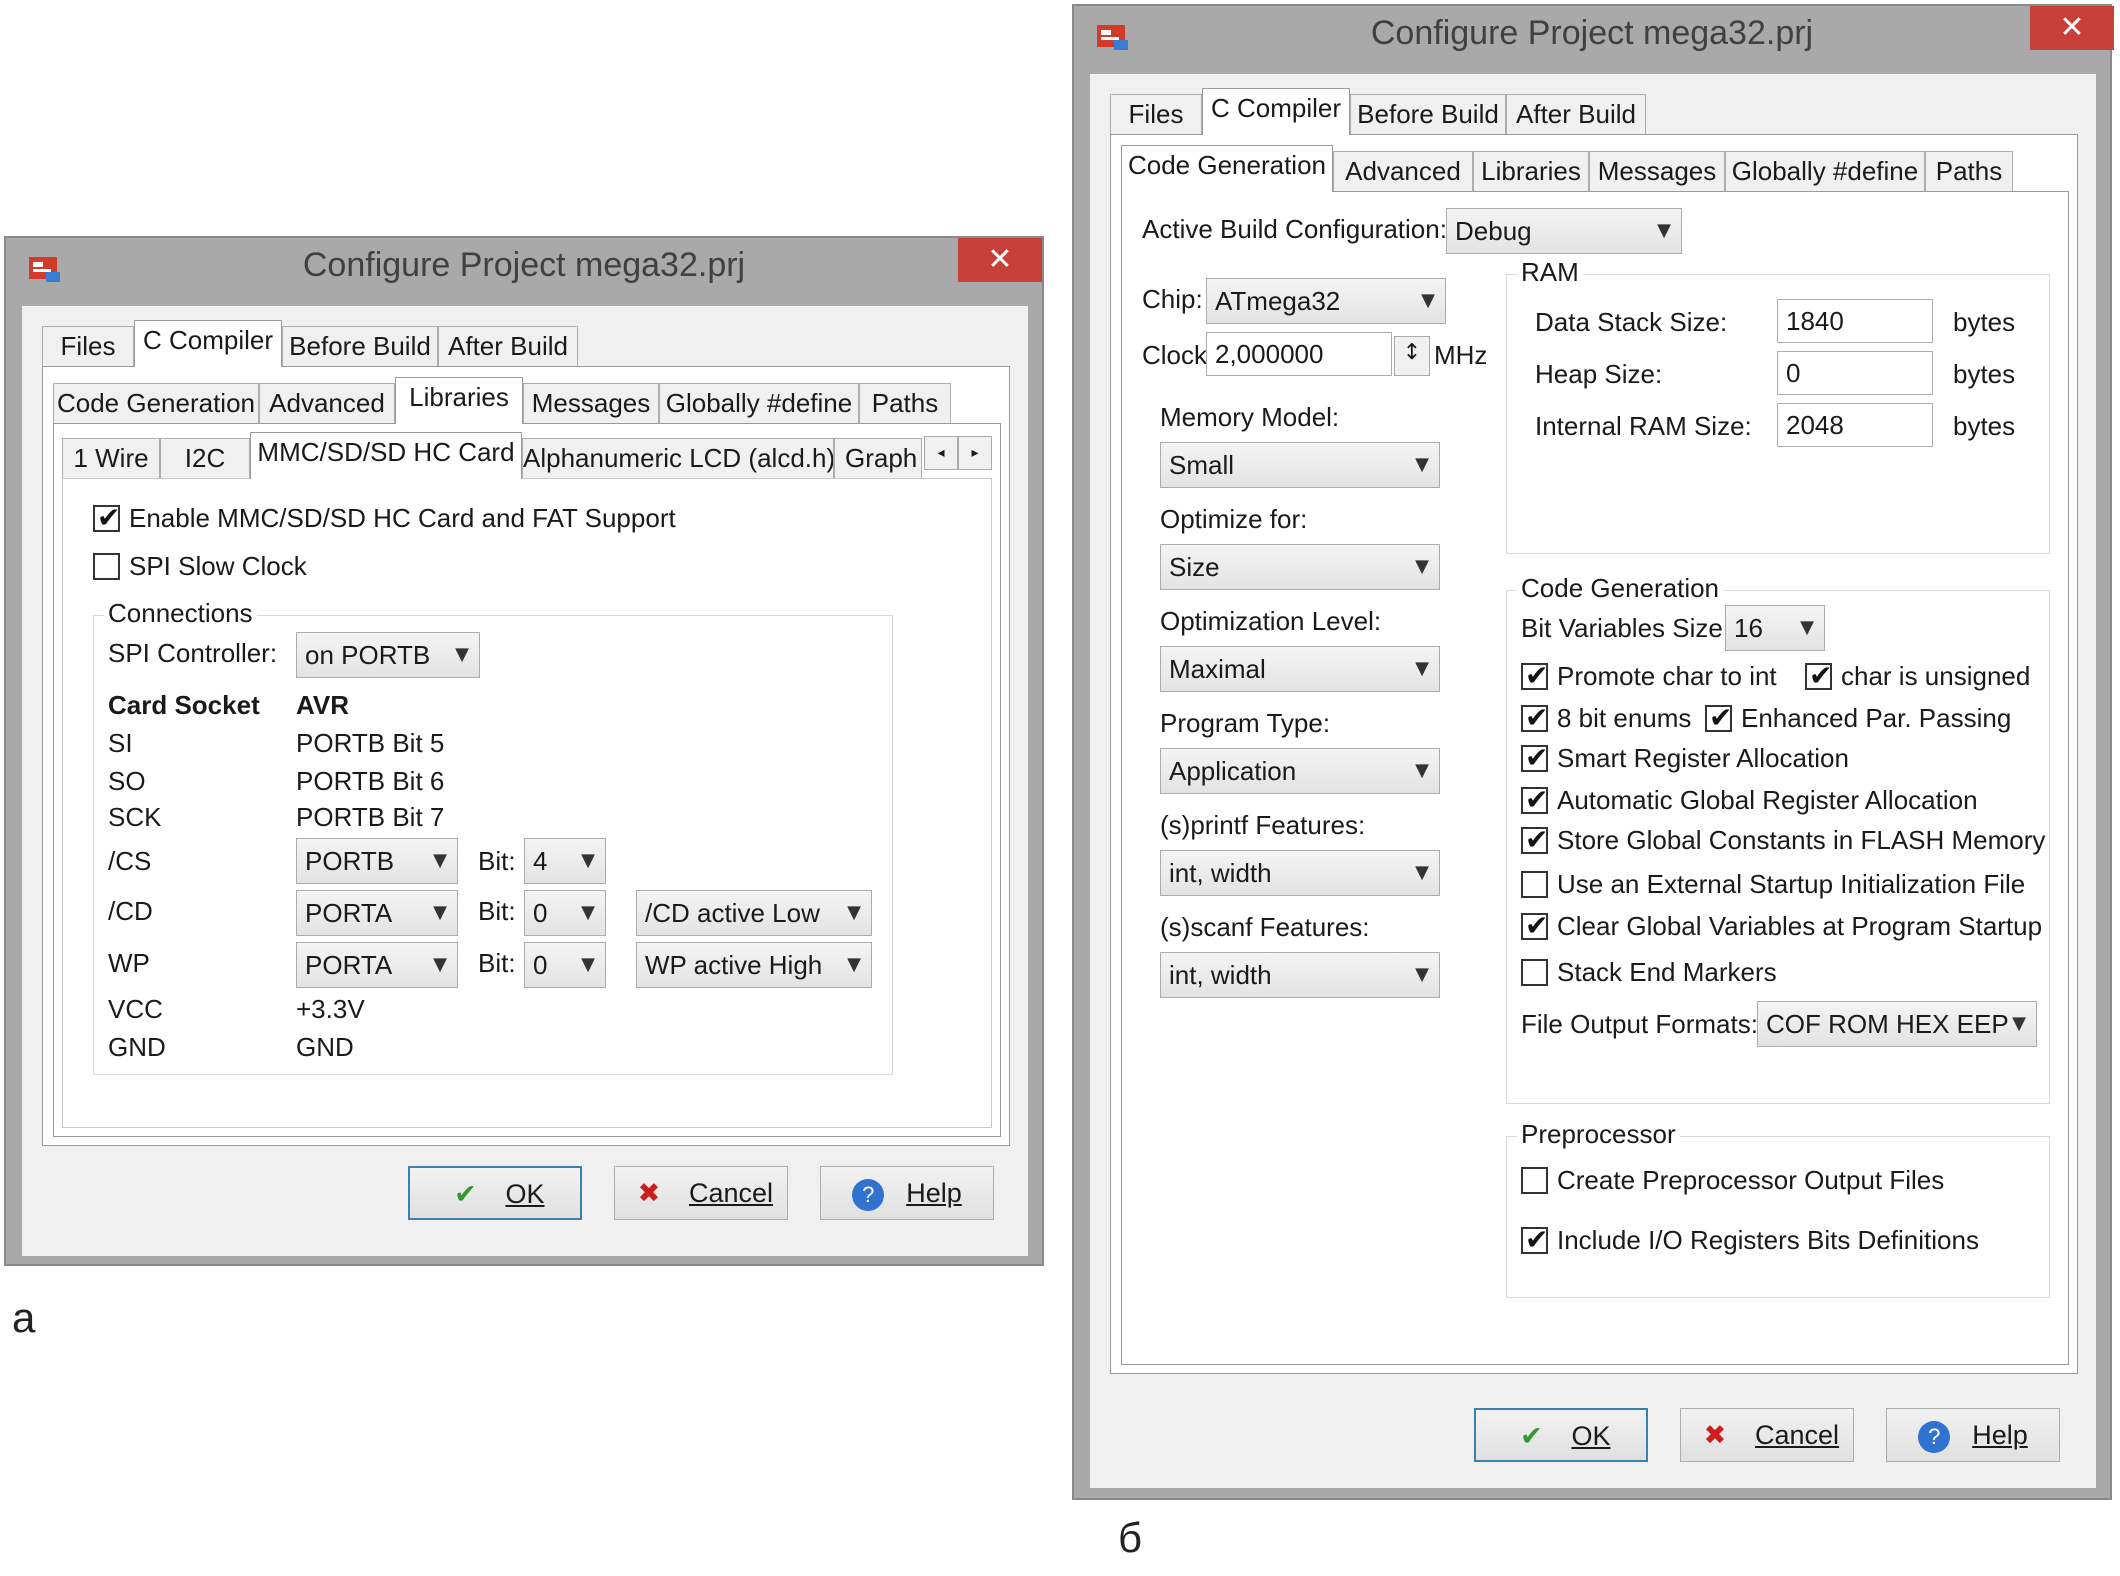 This screenshot has height=1576, width=2120. Describe the element at coordinates (1815, 425) in the screenshot. I see `internal-ram-value: 2048` at that location.